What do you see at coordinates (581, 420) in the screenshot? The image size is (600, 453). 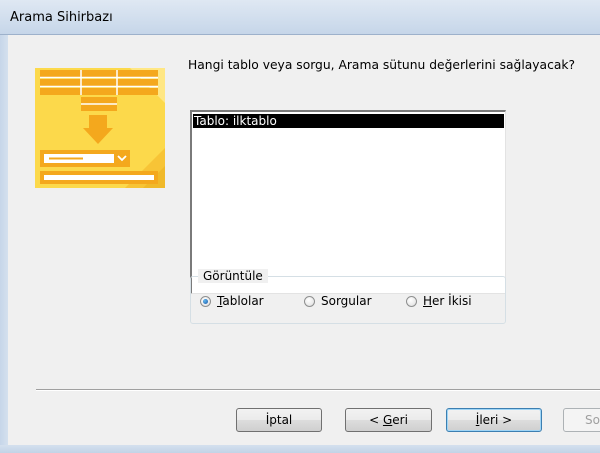 I see `finish-button: So` at bounding box center [581, 420].